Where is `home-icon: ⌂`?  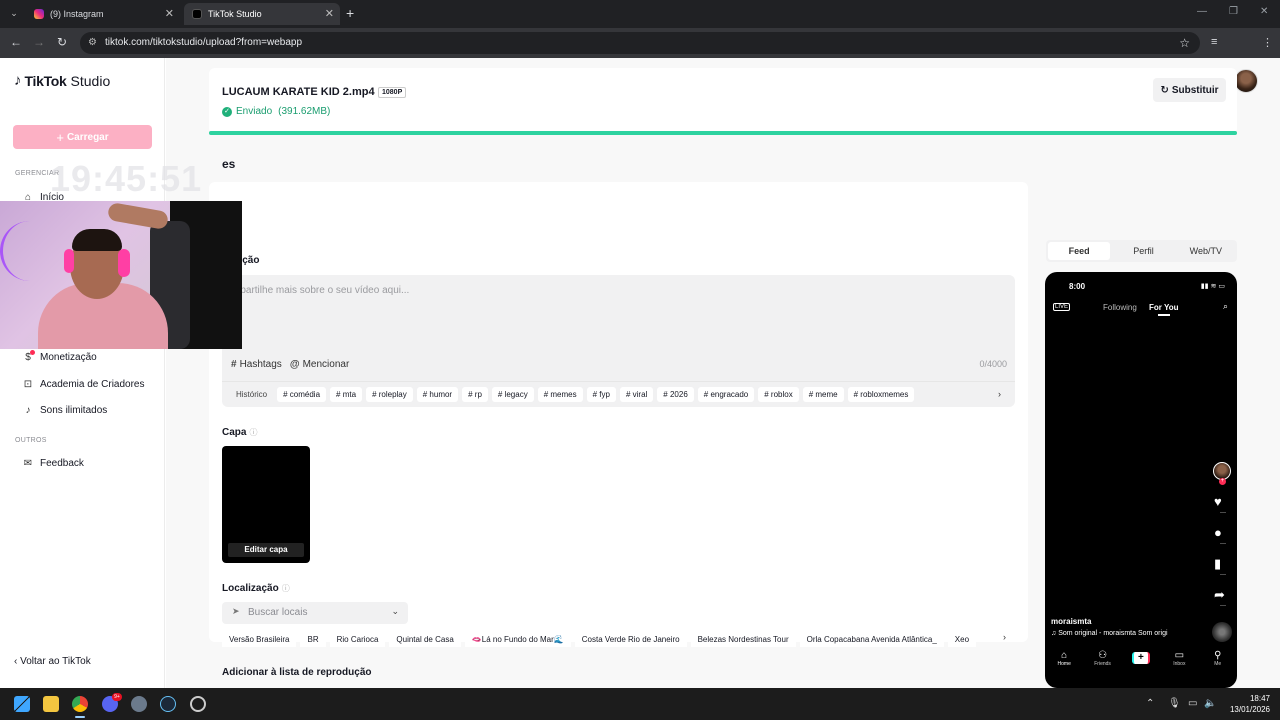 home-icon: ⌂ is located at coordinates (1064, 655).